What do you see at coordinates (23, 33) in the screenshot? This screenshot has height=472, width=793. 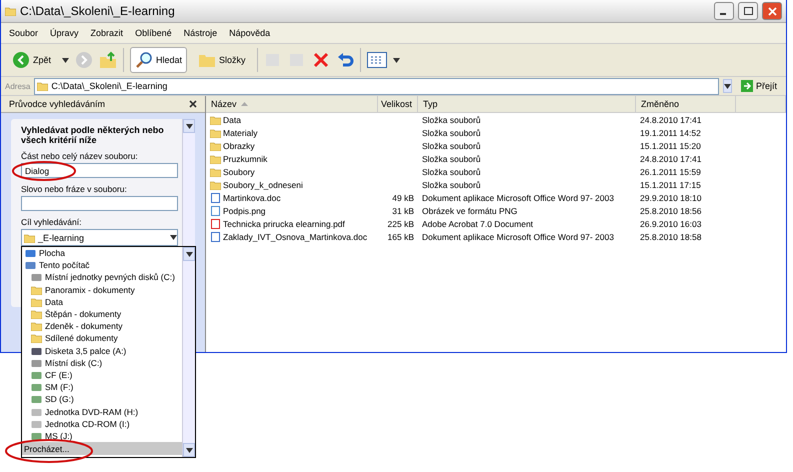 I see `menu-item: Soubor` at bounding box center [23, 33].